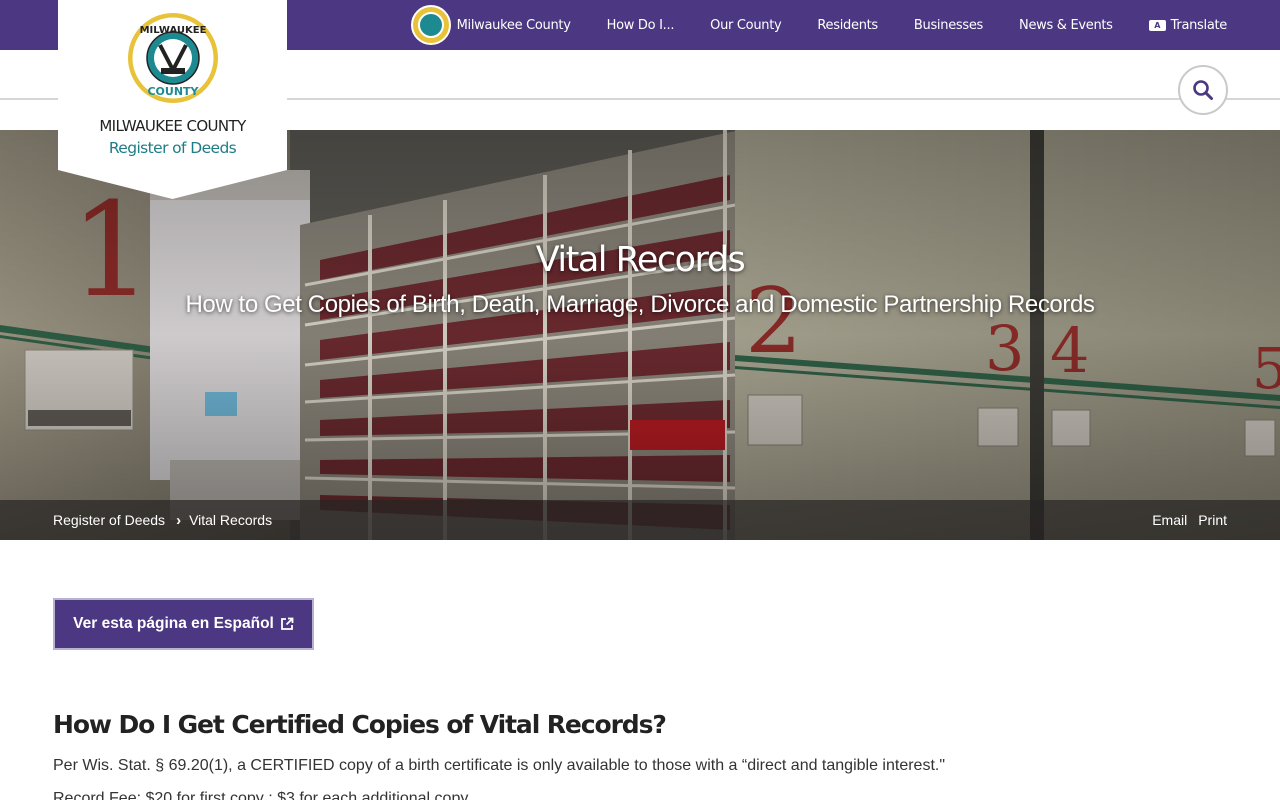 The image size is (1280, 800). What do you see at coordinates (109, 520) in the screenshot?
I see `breadcrumb-link-register-of-deeds: Register of Deeds` at bounding box center [109, 520].